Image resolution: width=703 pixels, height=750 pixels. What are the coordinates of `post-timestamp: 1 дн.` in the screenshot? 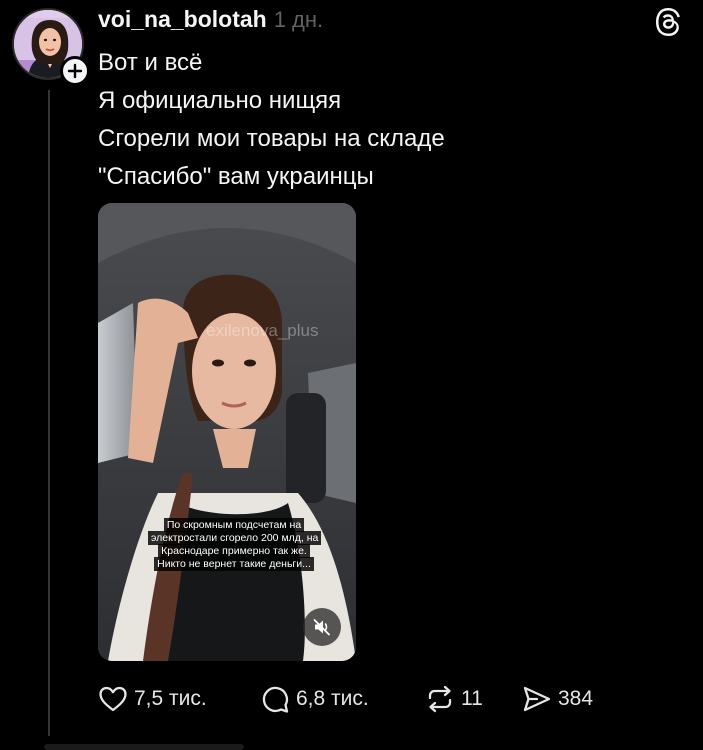 It's located at (298, 19).